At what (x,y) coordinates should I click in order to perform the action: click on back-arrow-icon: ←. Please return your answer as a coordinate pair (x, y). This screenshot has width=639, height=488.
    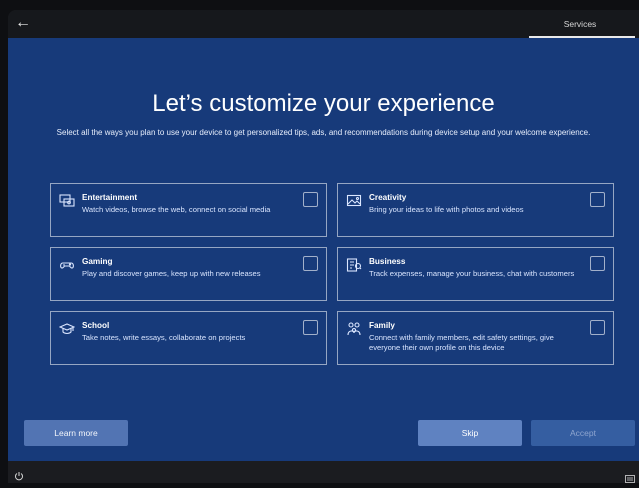
    Looking at the image, I should click on (23, 23).